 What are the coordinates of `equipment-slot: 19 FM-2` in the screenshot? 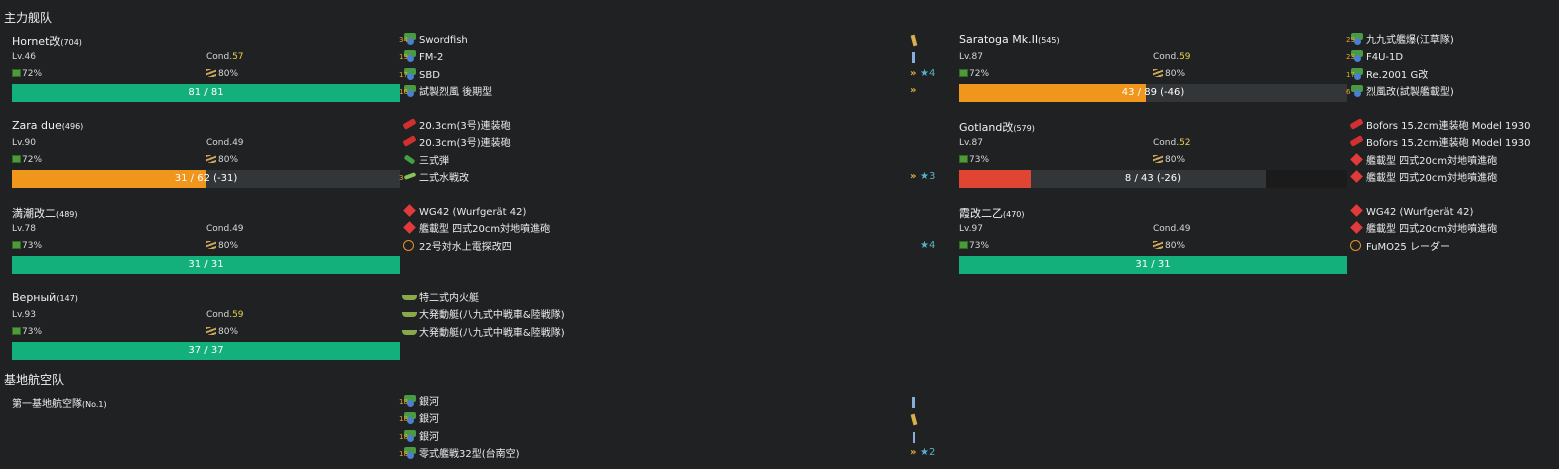 It's located at (421, 57).